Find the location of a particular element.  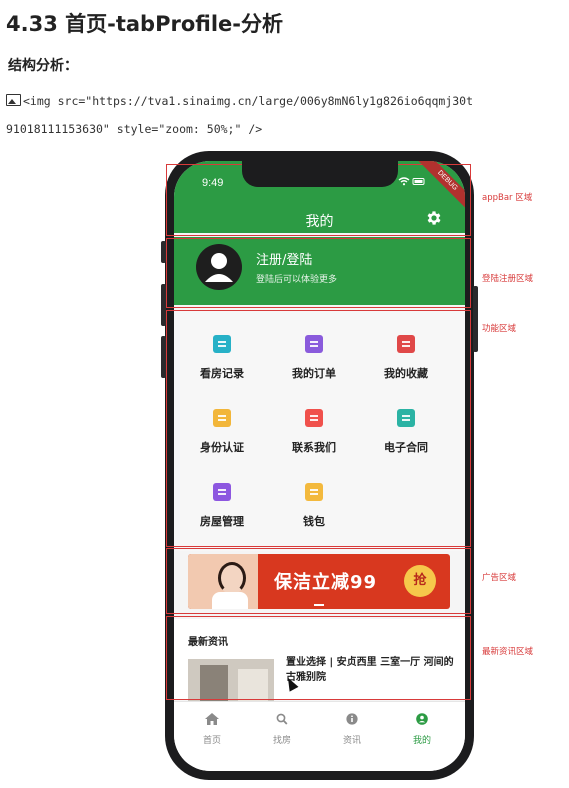

phone-volume-up is located at coordinates (163, 305).